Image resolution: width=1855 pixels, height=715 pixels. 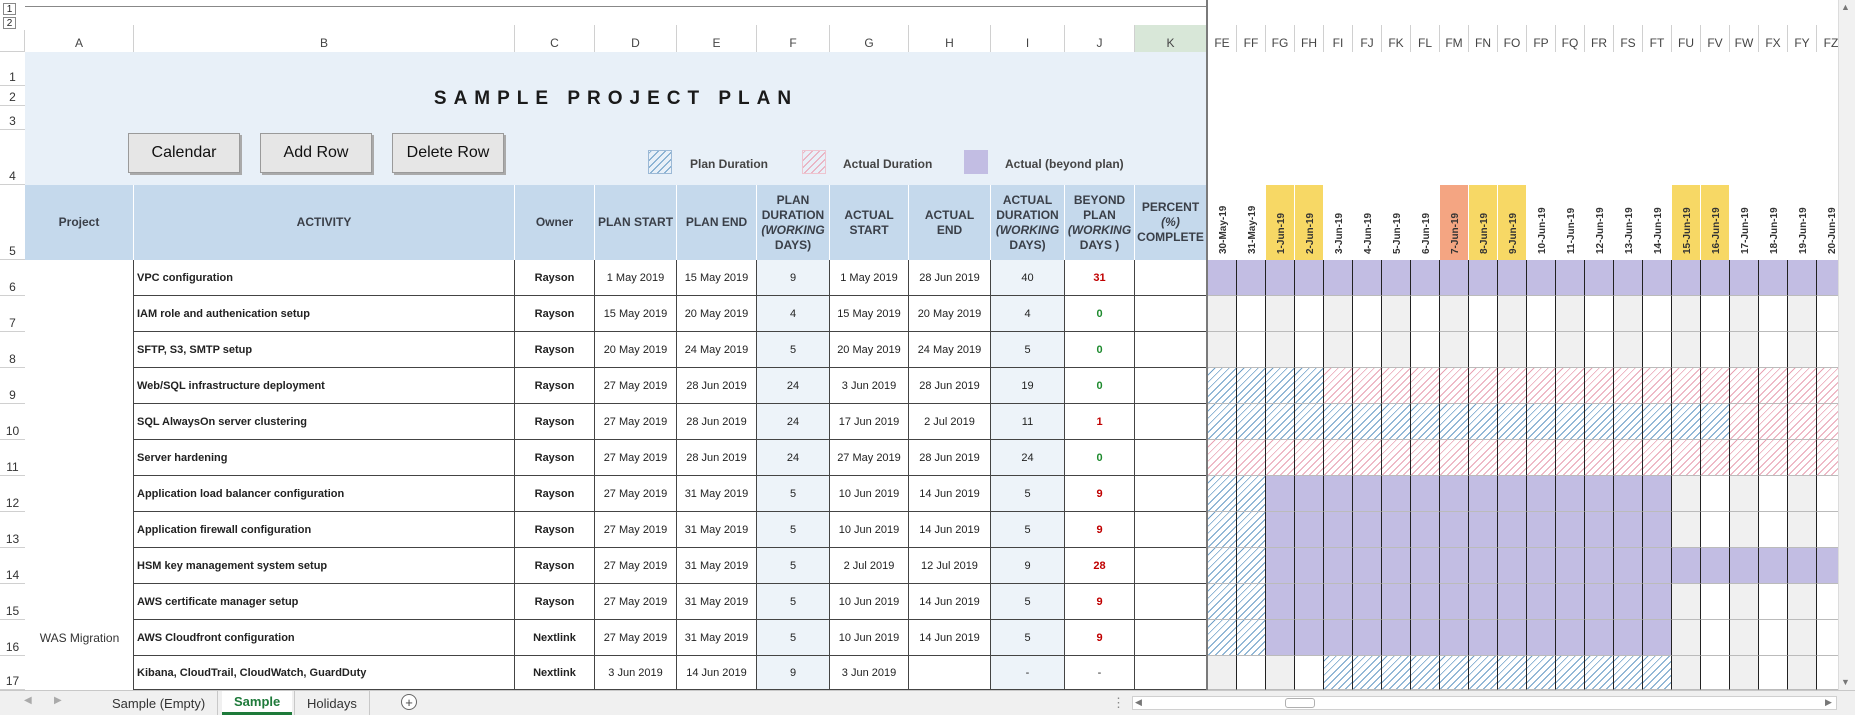 What do you see at coordinates (1454, 38) in the screenshot?
I see `column-header-fm: FM` at bounding box center [1454, 38].